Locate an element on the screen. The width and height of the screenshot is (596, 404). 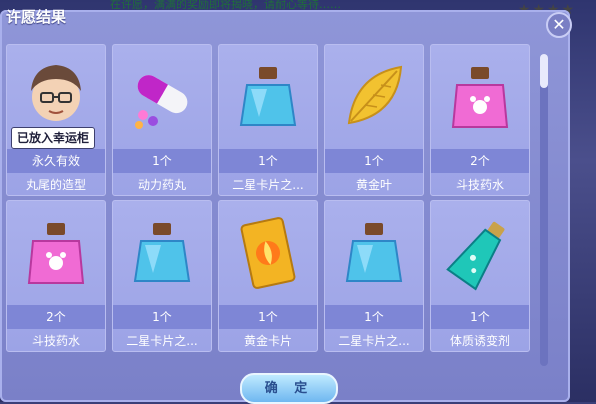
golden-card-icon is located at coordinates (268, 253).